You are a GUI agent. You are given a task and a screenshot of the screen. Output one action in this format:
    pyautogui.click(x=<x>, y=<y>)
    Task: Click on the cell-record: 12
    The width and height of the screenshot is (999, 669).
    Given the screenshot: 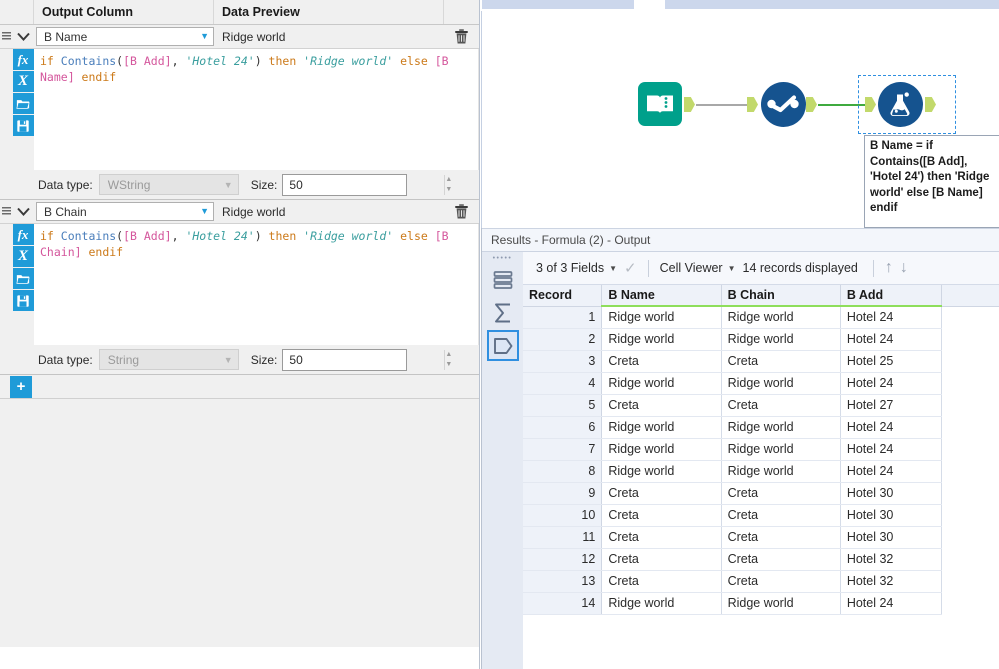 What is the action you would take?
    pyautogui.click(x=563, y=559)
    